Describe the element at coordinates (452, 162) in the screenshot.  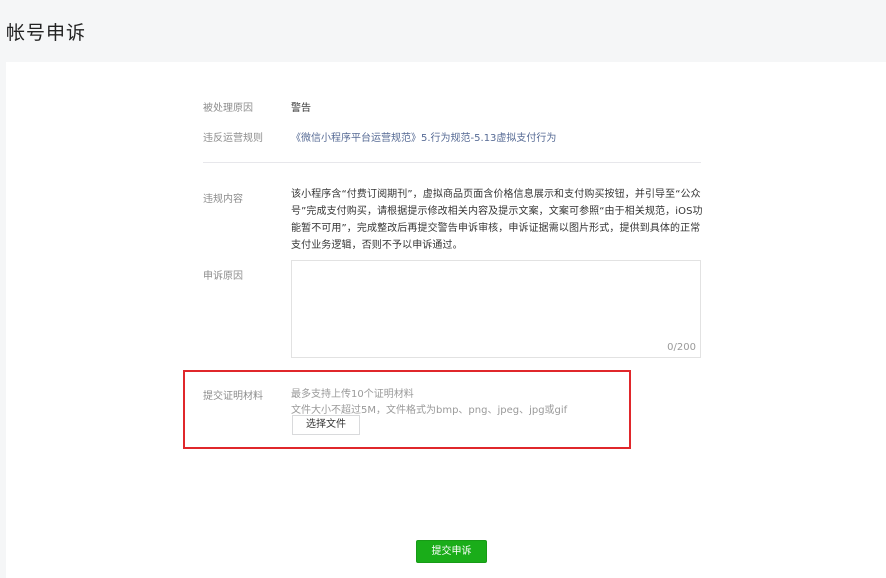
I see `divider` at that location.